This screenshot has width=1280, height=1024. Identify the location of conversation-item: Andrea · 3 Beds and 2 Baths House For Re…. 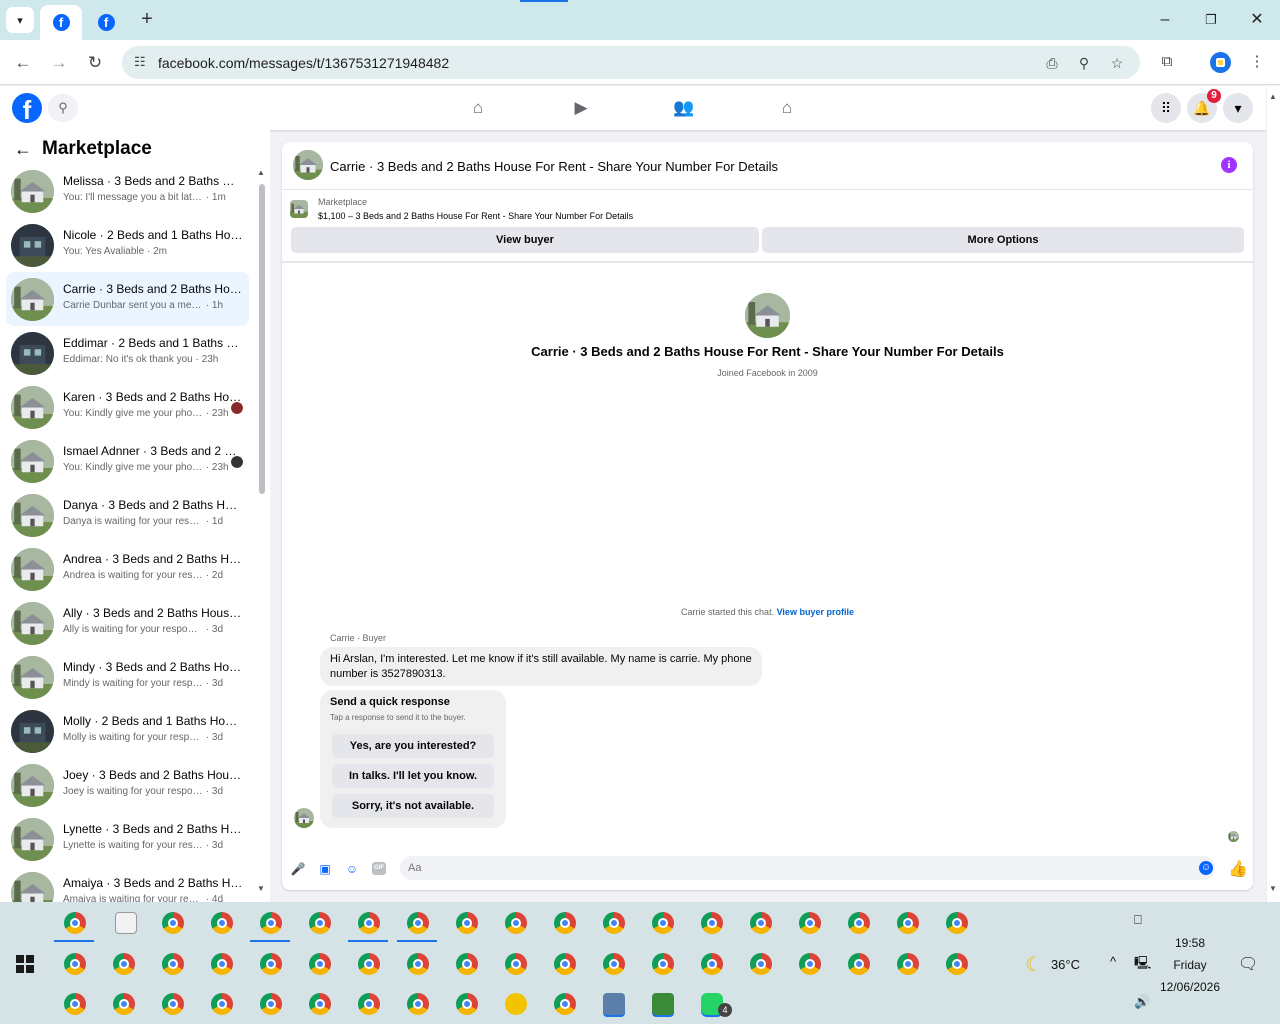
(127, 569).